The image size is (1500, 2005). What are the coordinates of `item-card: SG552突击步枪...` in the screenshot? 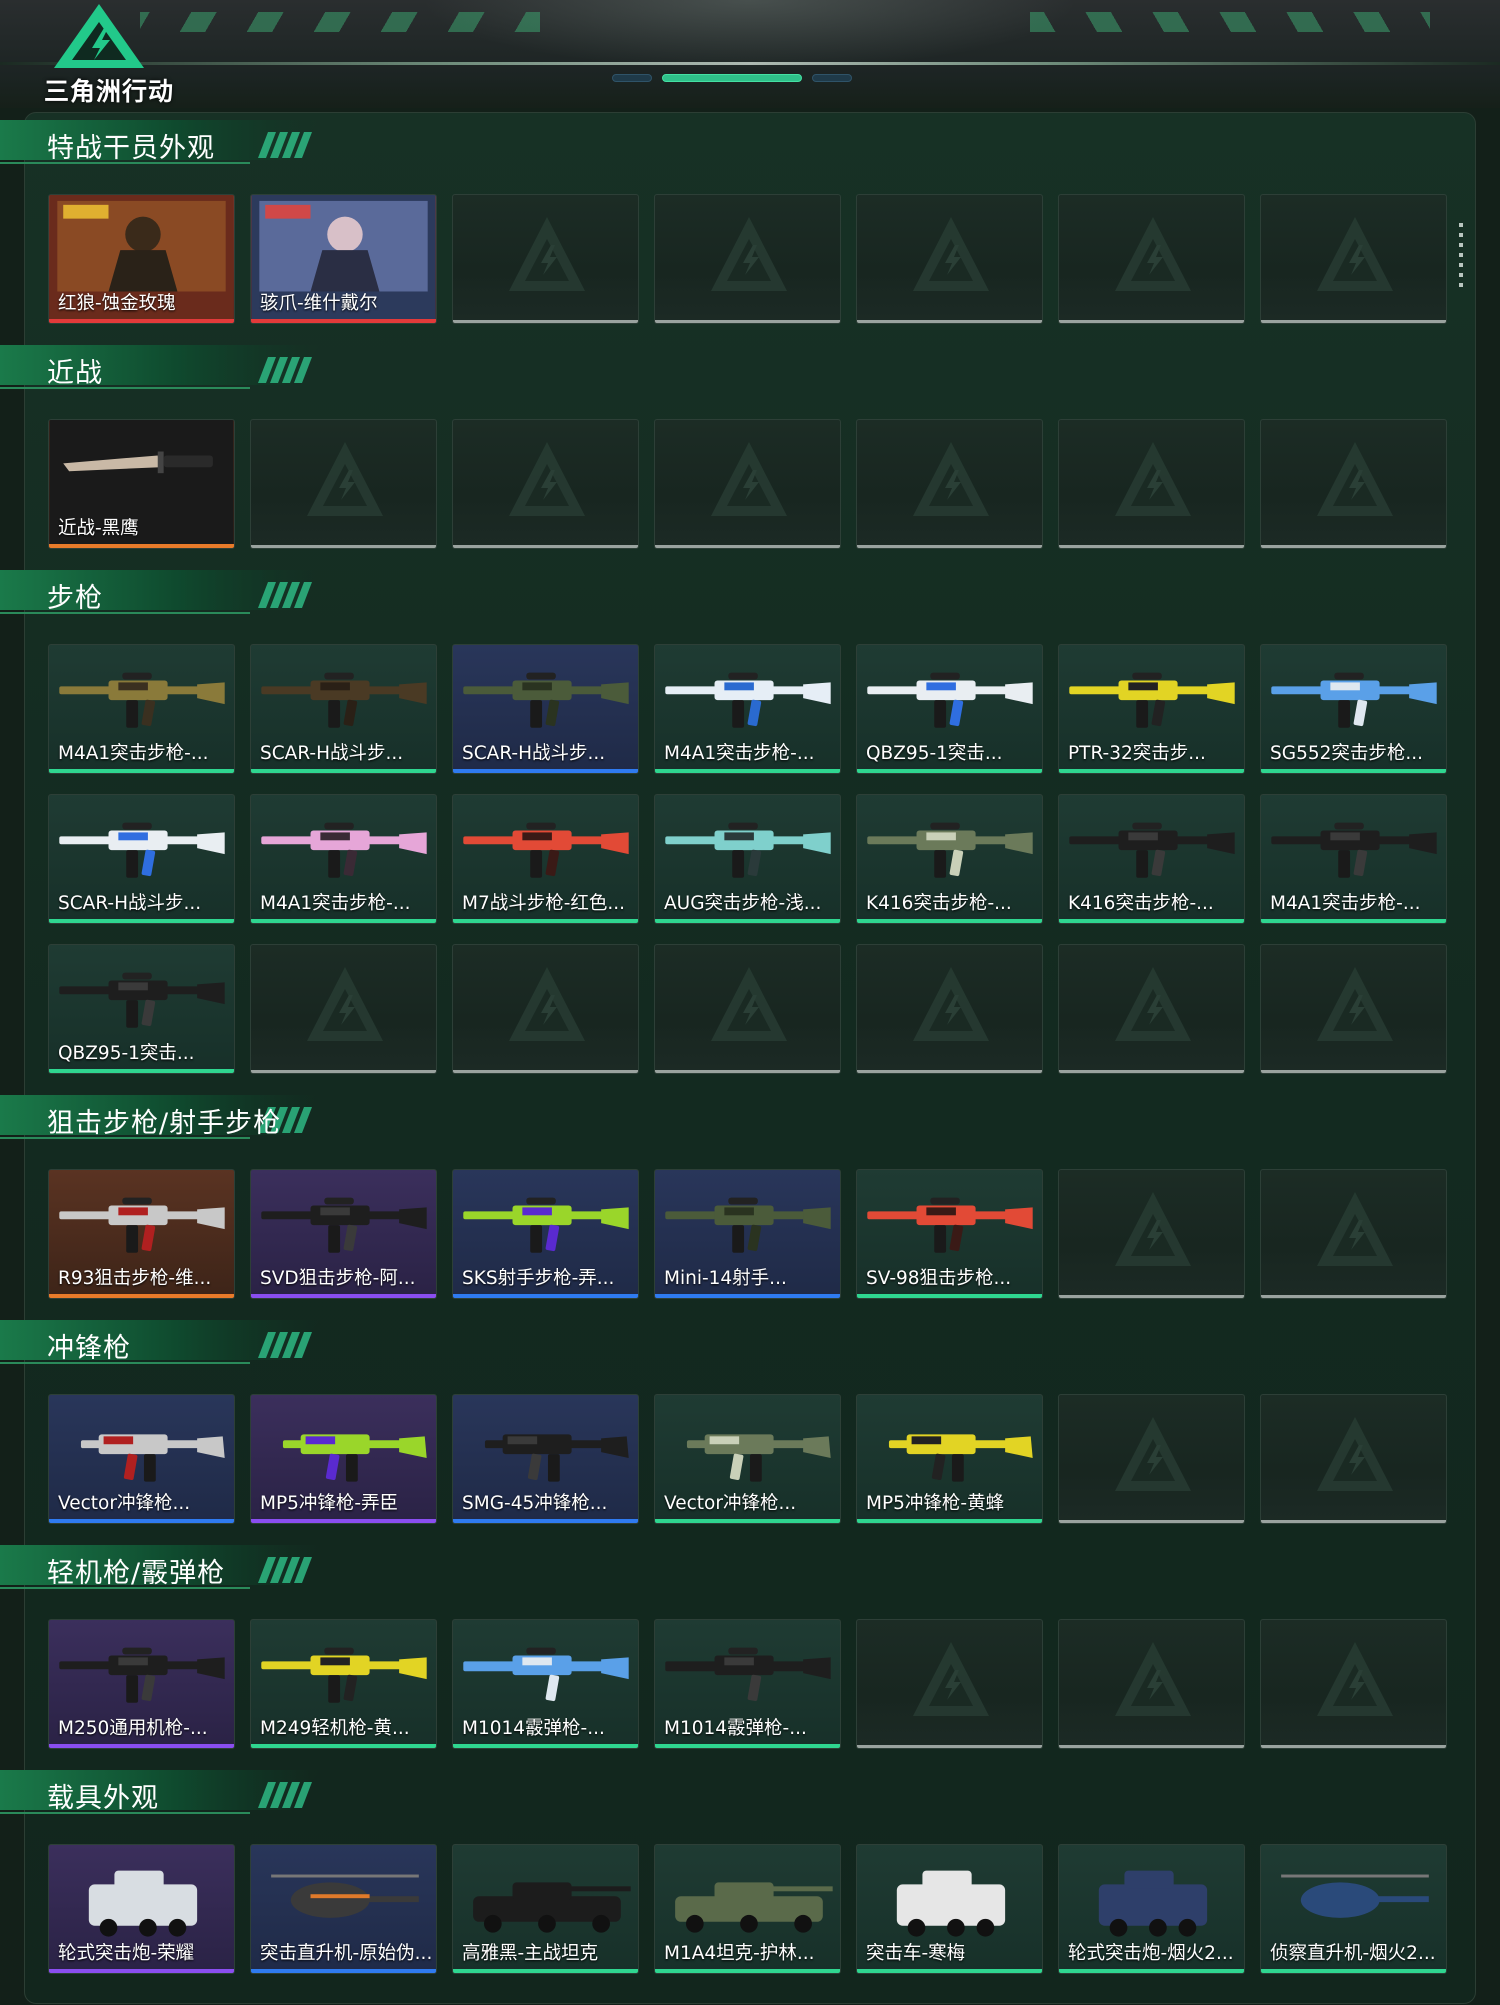 It's located at (1353, 709).